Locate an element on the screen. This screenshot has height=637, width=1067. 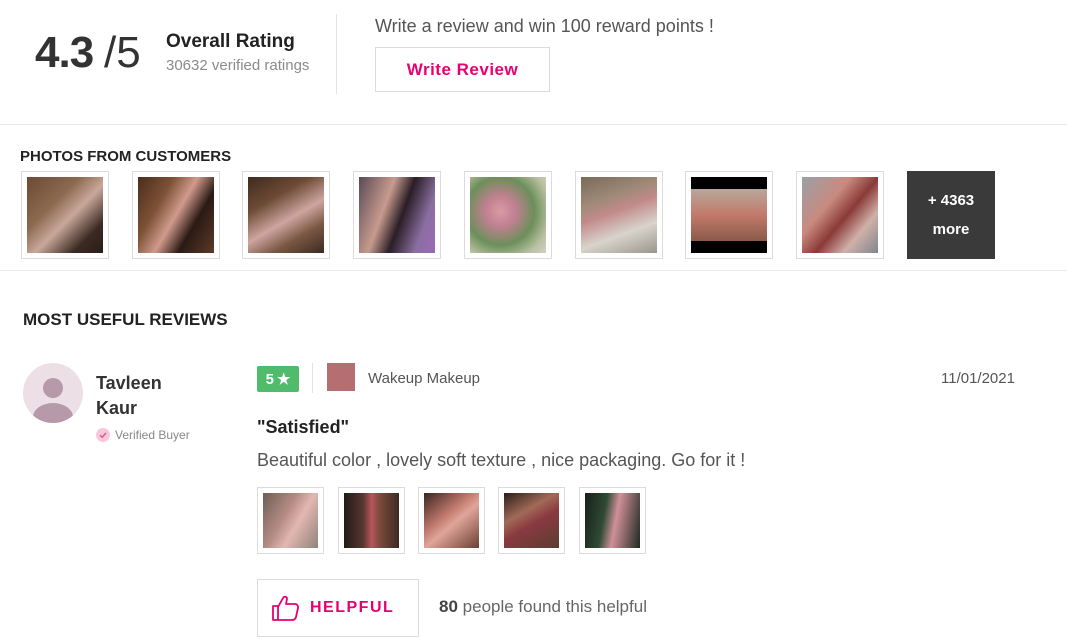
verified-buyer-badge: Verified Buyer is located at coordinates (143, 435).